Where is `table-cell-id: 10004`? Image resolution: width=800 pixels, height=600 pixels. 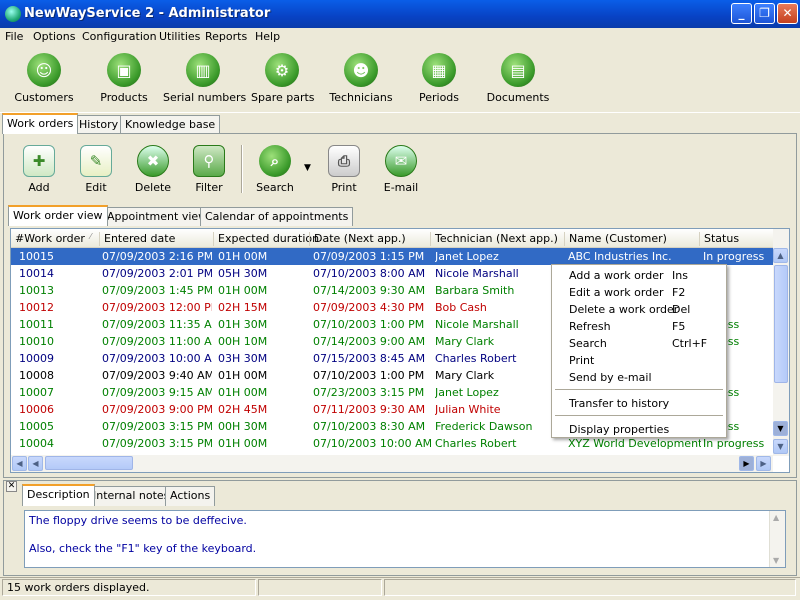 table-cell-id: 10004 is located at coordinates (36, 443).